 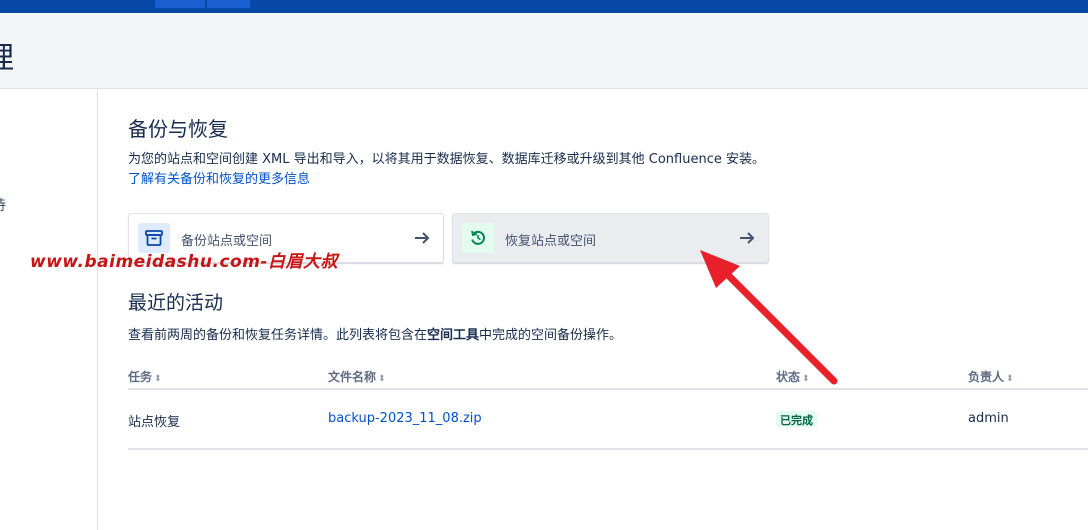 I want to click on subtitle-text: 中完成的空间备份操作。, so click(x=551, y=335).